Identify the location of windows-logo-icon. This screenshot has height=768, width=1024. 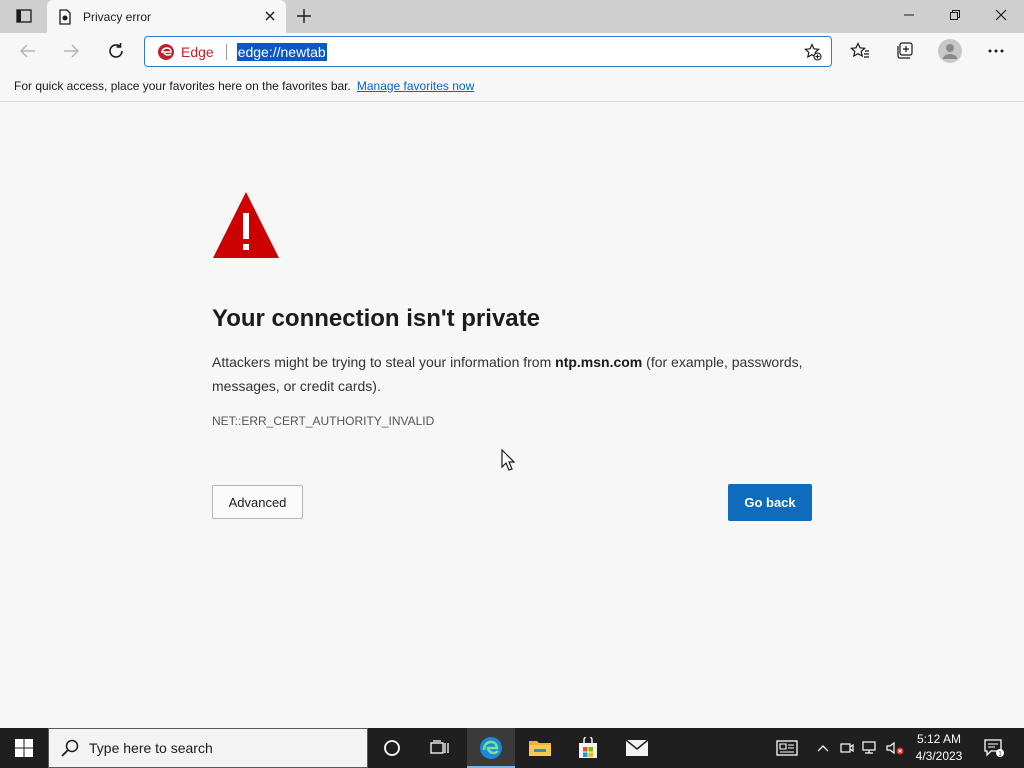
(24, 748).